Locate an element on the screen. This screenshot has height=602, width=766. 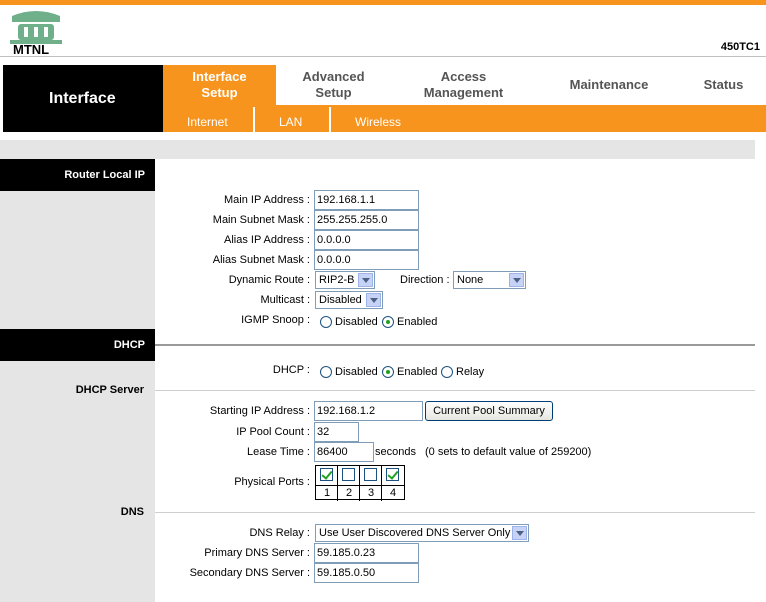
content-top-band is located at coordinates (377, 149).